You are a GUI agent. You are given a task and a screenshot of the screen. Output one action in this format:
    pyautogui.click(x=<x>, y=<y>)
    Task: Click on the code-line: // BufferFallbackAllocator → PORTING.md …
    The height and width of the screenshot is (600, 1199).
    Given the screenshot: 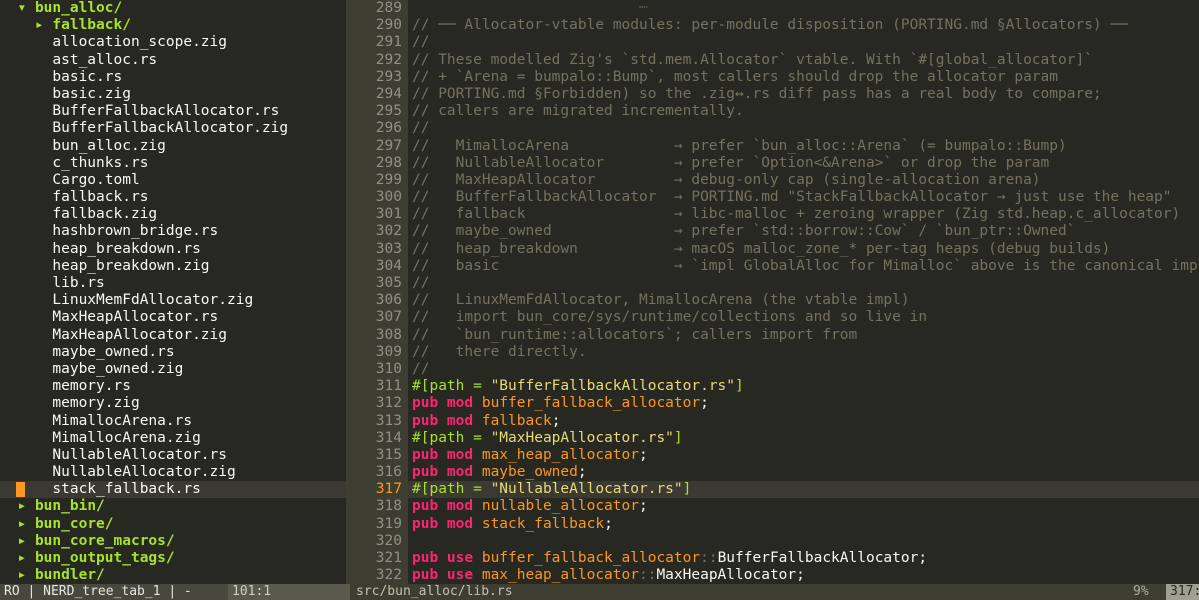 What is the action you would take?
    pyautogui.click(x=803, y=197)
    